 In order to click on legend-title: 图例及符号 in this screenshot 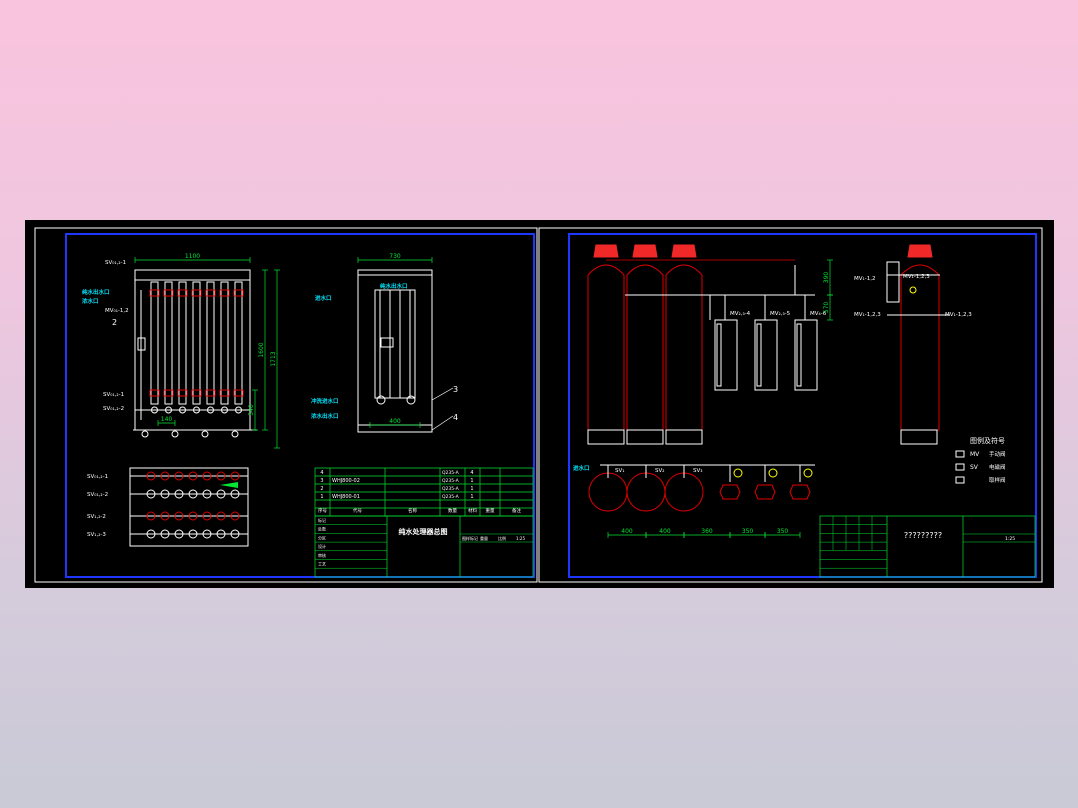, I will do `click(987, 440)`.